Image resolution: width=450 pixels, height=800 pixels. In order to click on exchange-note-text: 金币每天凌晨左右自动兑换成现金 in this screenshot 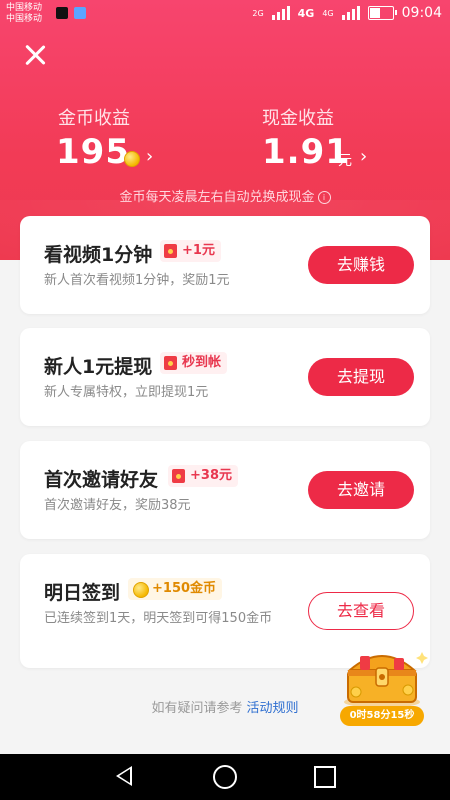, I will do `click(217, 197)`.